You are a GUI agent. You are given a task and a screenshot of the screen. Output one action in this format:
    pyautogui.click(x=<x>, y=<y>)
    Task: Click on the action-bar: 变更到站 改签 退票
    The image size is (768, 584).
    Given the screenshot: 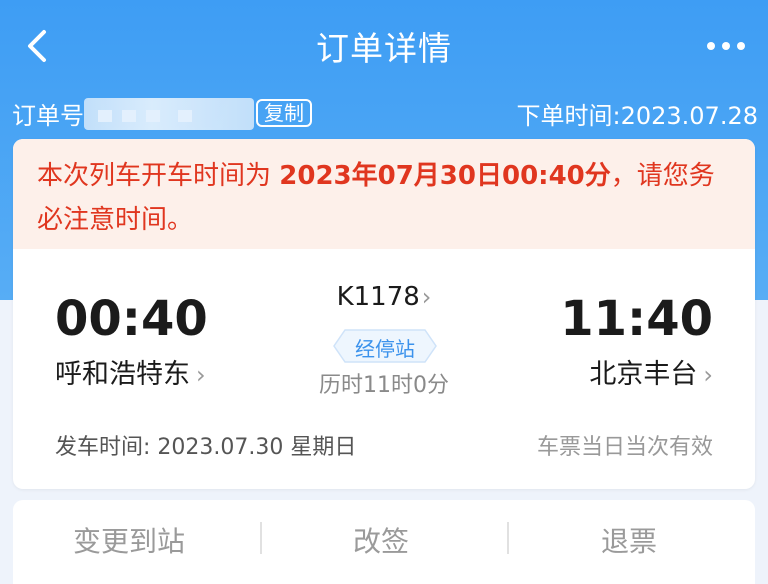 What is the action you would take?
    pyautogui.click(x=384, y=542)
    